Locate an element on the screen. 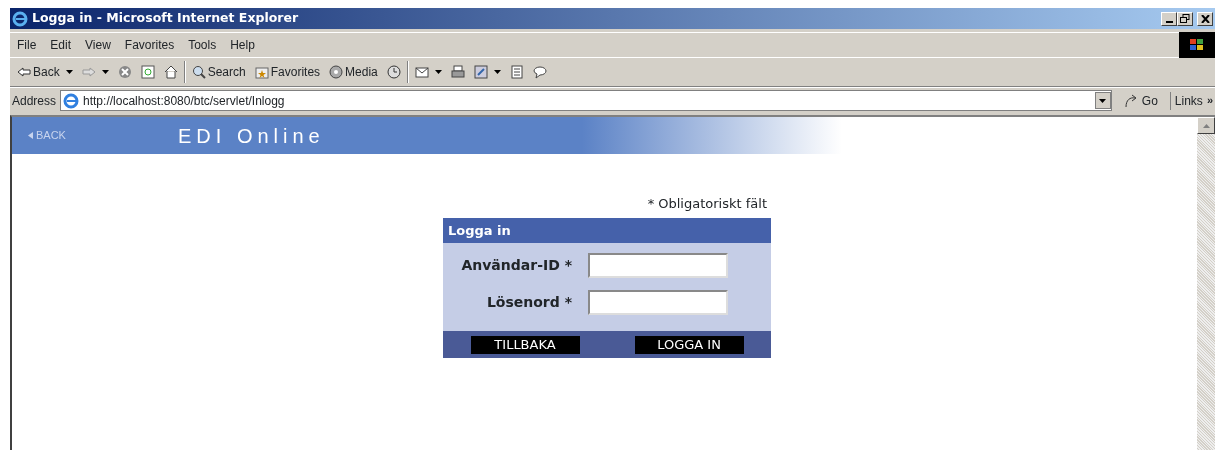 This screenshot has width=1220, height=450. favorites-button: Favorites is located at coordinates (287, 72).